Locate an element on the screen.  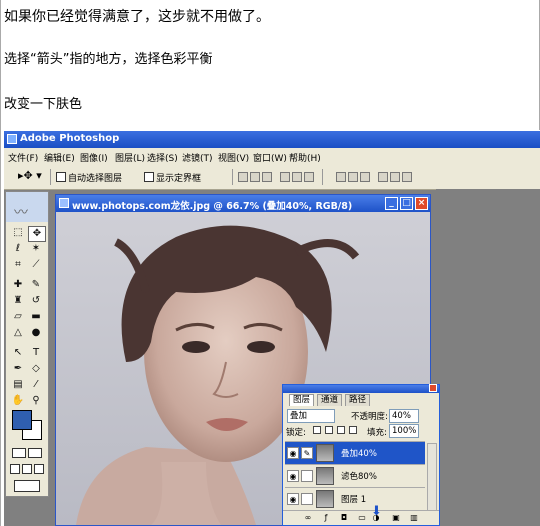
fill-input: 100% is located at coordinates (404, 431).